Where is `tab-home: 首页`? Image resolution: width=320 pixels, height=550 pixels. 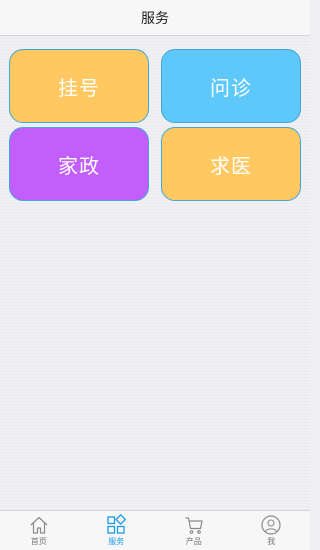
tab-home: 首页 is located at coordinates (39, 530).